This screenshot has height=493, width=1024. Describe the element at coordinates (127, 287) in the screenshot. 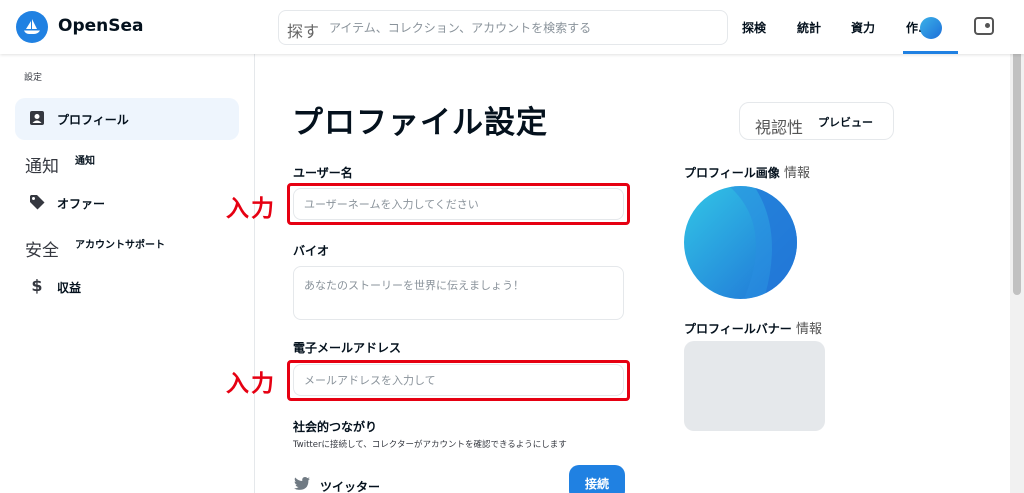

I see `sidebar-item-earnings: $ 収益` at that location.